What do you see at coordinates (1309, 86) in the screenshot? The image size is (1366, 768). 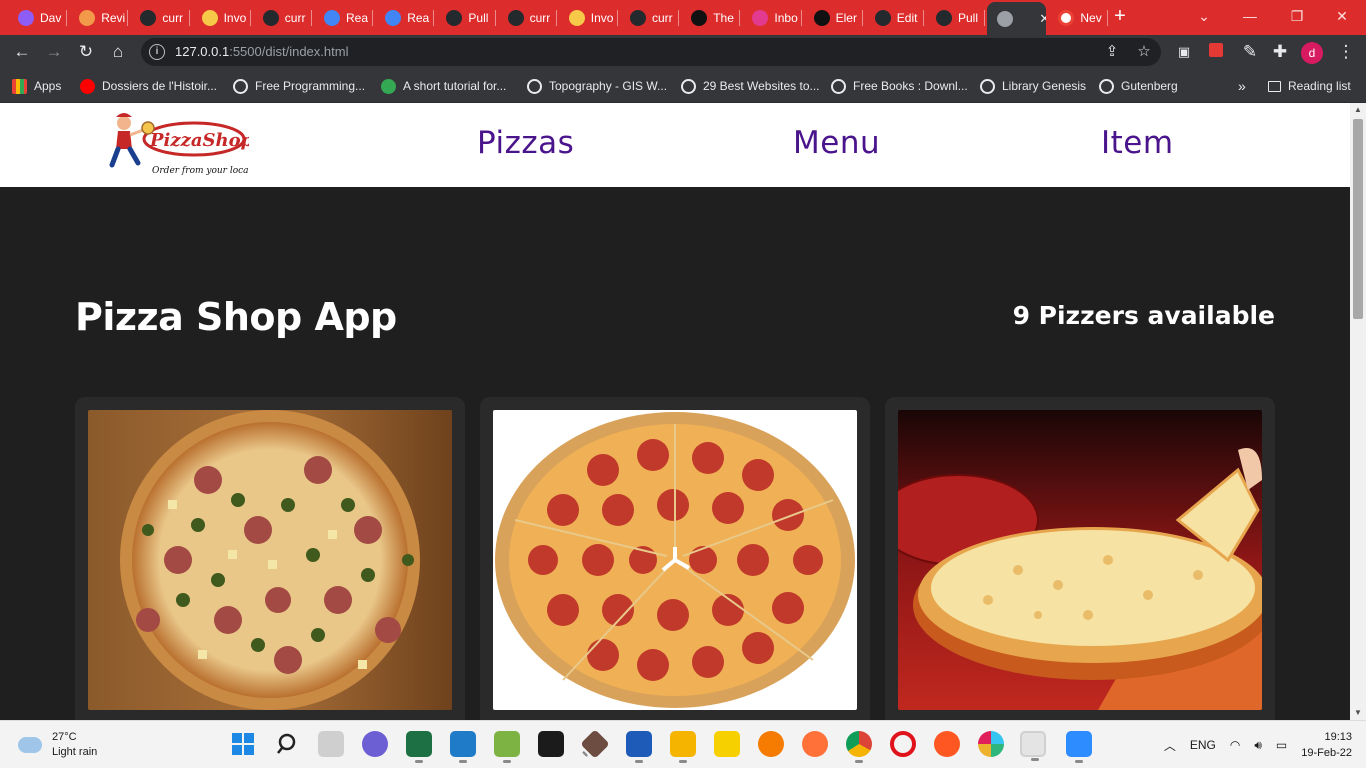 I see `reading-list-button: Reading list` at bounding box center [1309, 86].